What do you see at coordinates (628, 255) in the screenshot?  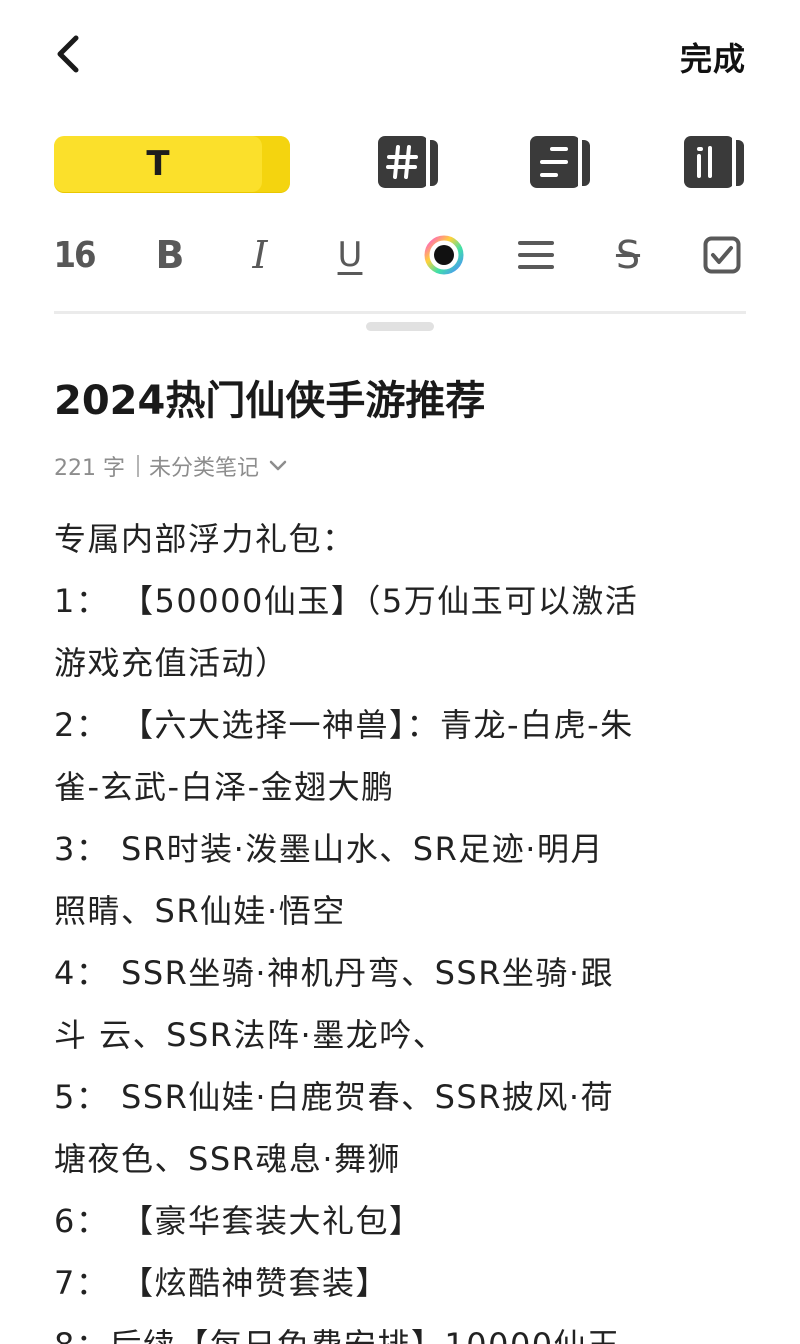 I see `strikethrough-button: S` at bounding box center [628, 255].